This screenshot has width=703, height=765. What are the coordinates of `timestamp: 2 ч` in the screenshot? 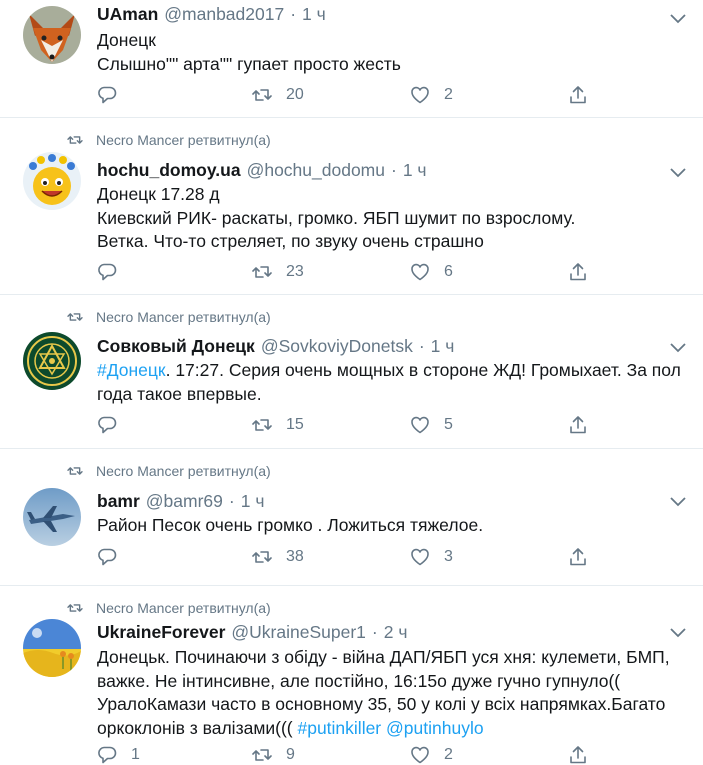 It's located at (396, 632).